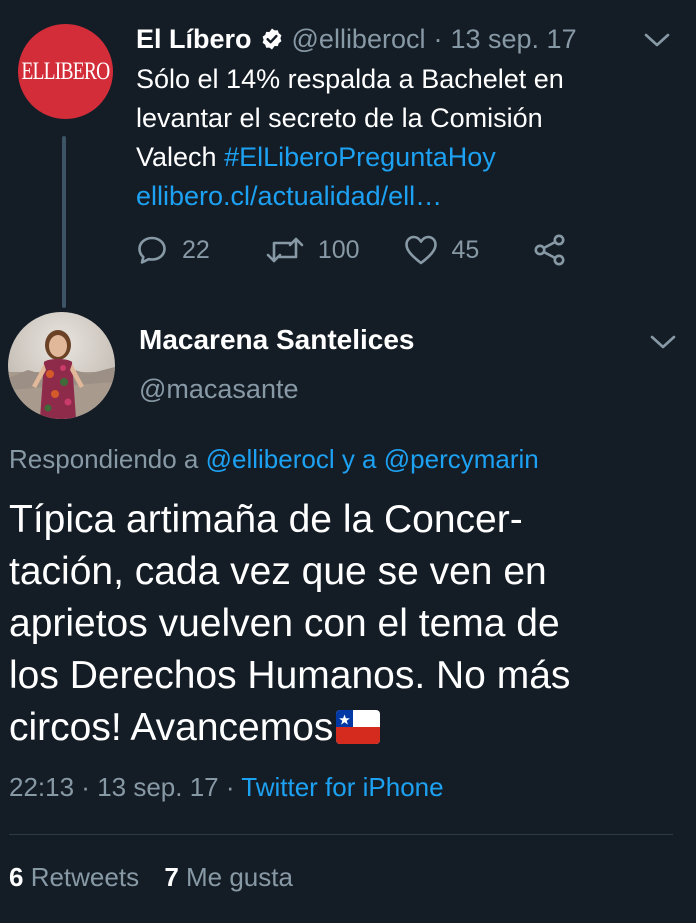  I want to click on retweet-label: Retweets, so click(81, 877).